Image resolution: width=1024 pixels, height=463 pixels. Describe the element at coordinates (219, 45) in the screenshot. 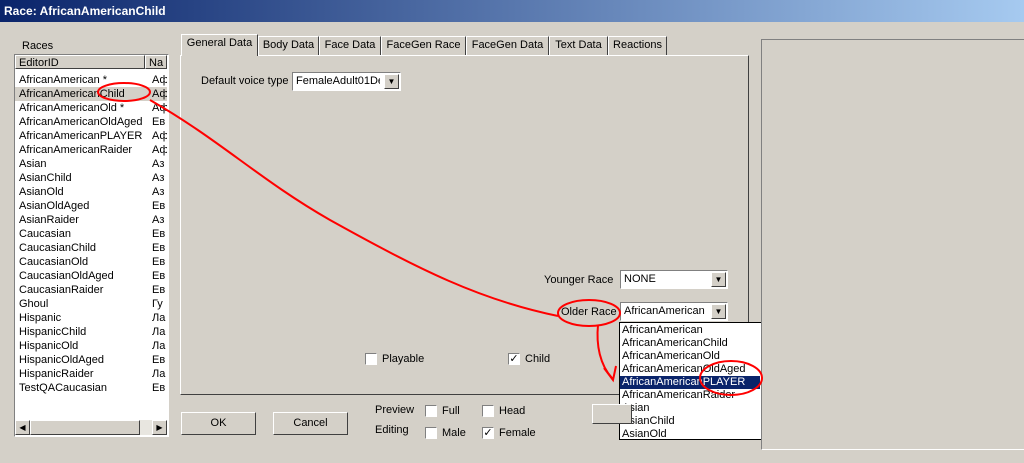

I see `tab-general-data: General Data` at that location.